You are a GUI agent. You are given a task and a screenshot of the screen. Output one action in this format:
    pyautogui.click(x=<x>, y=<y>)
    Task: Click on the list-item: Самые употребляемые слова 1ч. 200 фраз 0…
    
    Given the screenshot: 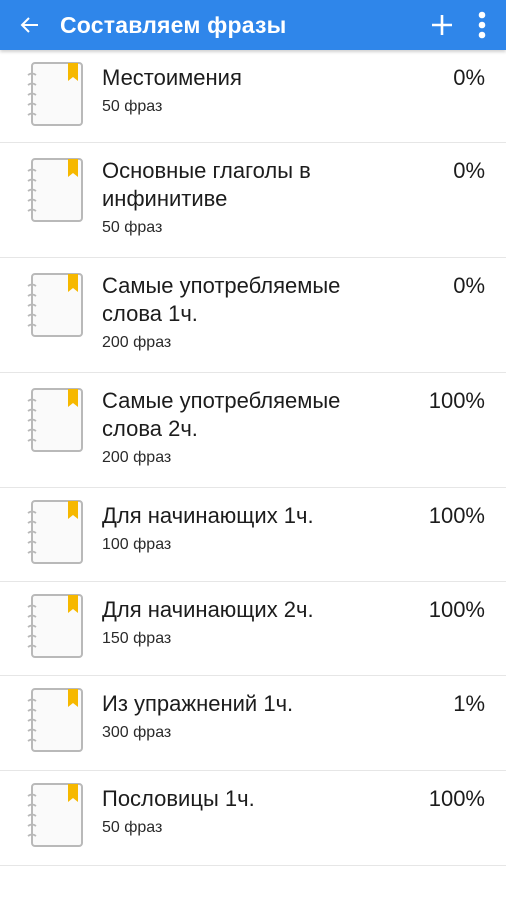 What is the action you would take?
    pyautogui.click(x=253, y=315)
    